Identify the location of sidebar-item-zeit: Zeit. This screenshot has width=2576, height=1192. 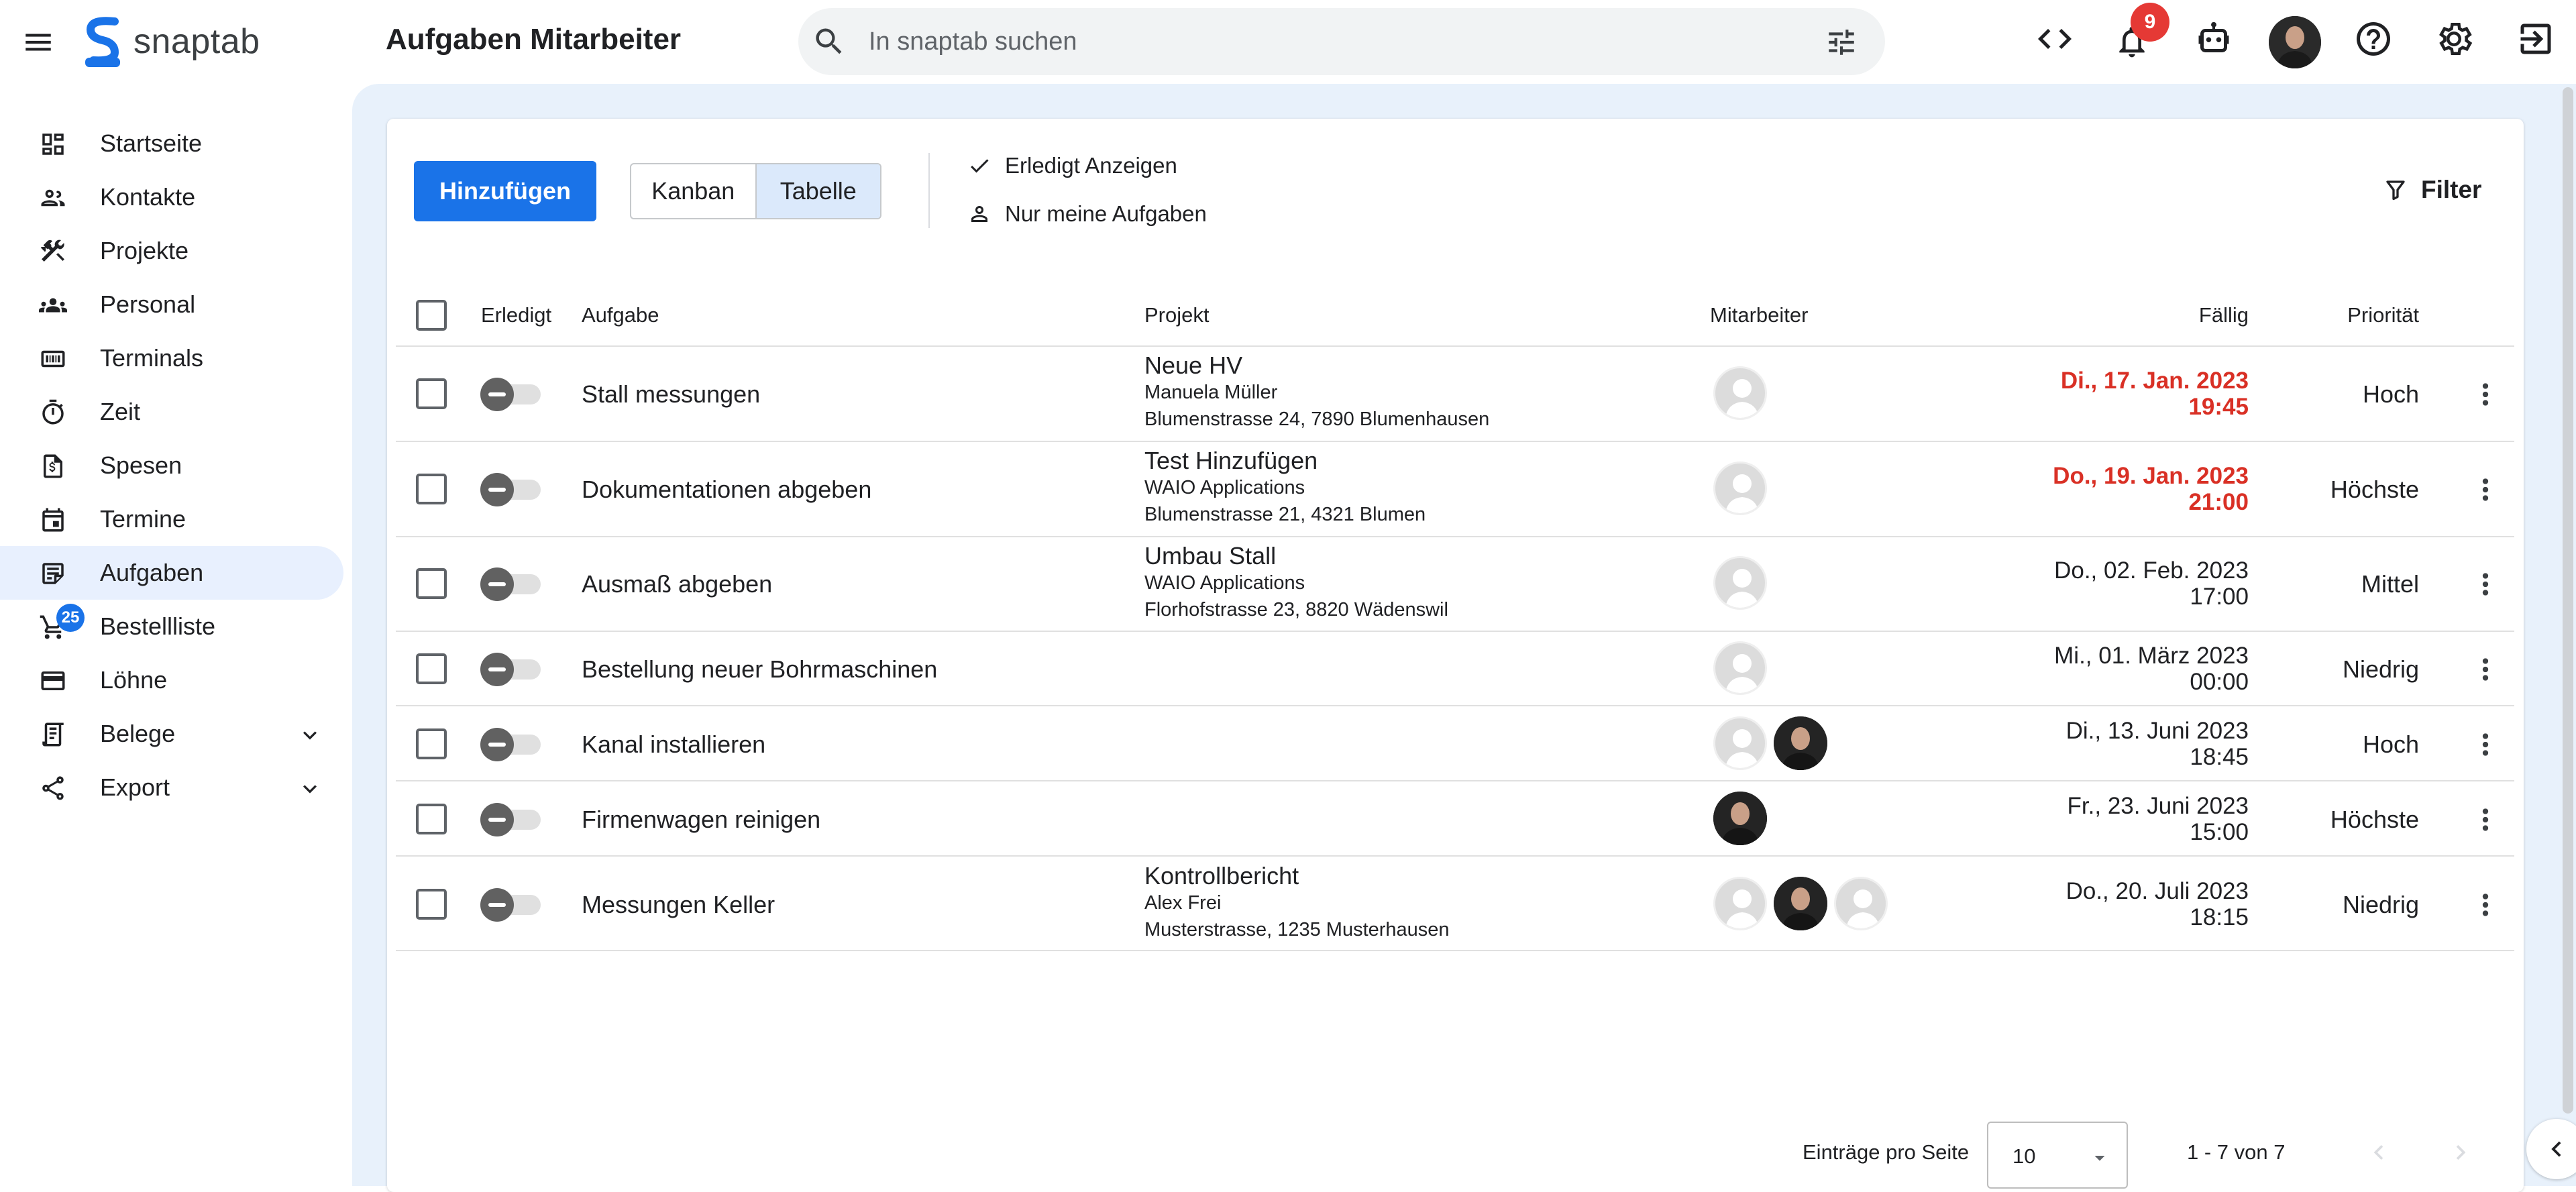
(171, 412).